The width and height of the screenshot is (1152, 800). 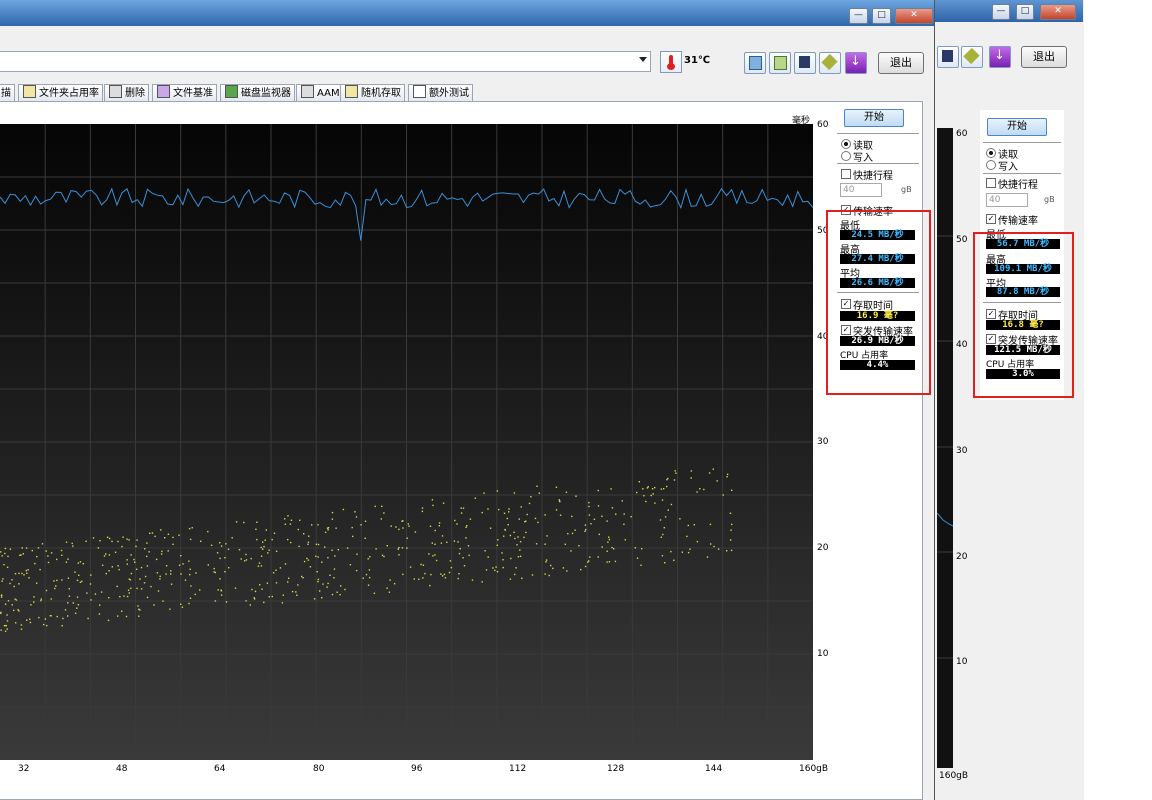 I want to click on back-short-stroke-checkbox, so click(x=991, y=183).